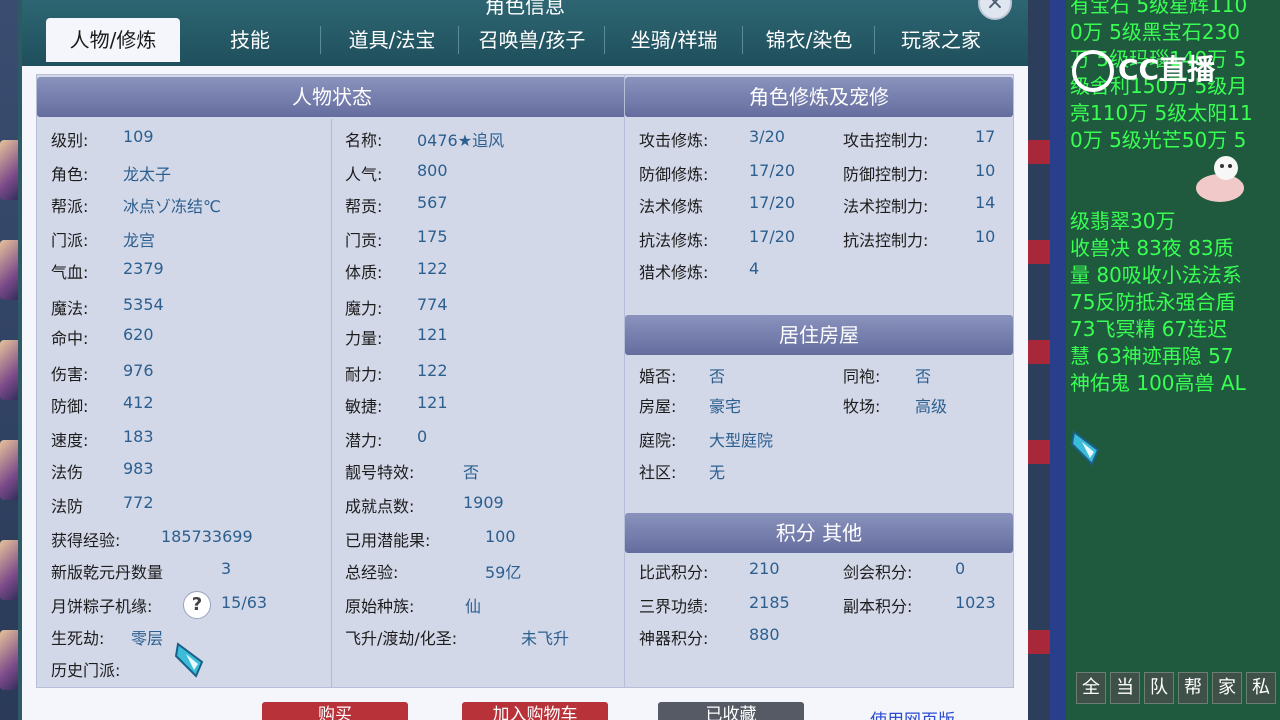 Image resolution: width=1280 pixels, height=720 pixels. Describe the element at coordinates (1261, 688) in the screenshot. I see `chat-channel-button: 私` at that location.